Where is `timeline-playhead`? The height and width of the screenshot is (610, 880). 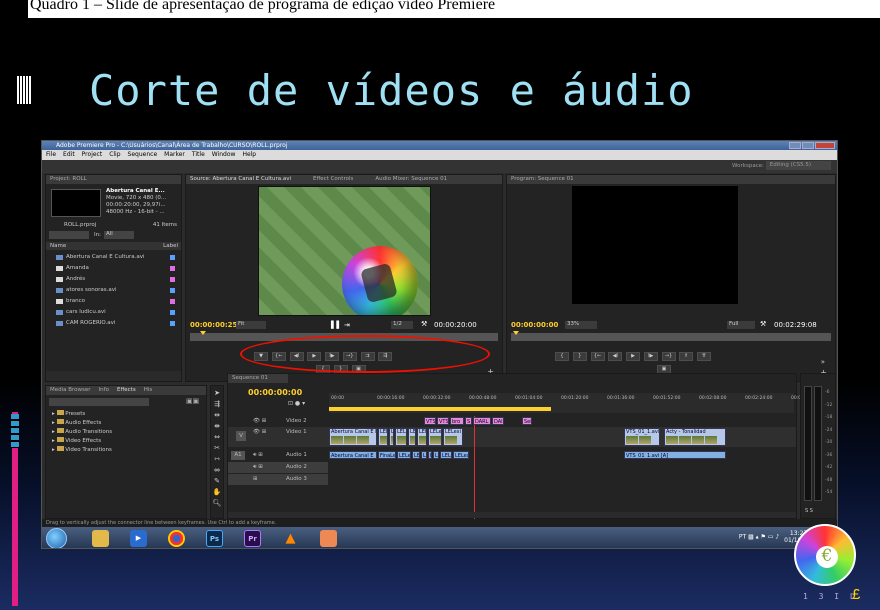
timeline-playhead is located at coordinates (474, 471).